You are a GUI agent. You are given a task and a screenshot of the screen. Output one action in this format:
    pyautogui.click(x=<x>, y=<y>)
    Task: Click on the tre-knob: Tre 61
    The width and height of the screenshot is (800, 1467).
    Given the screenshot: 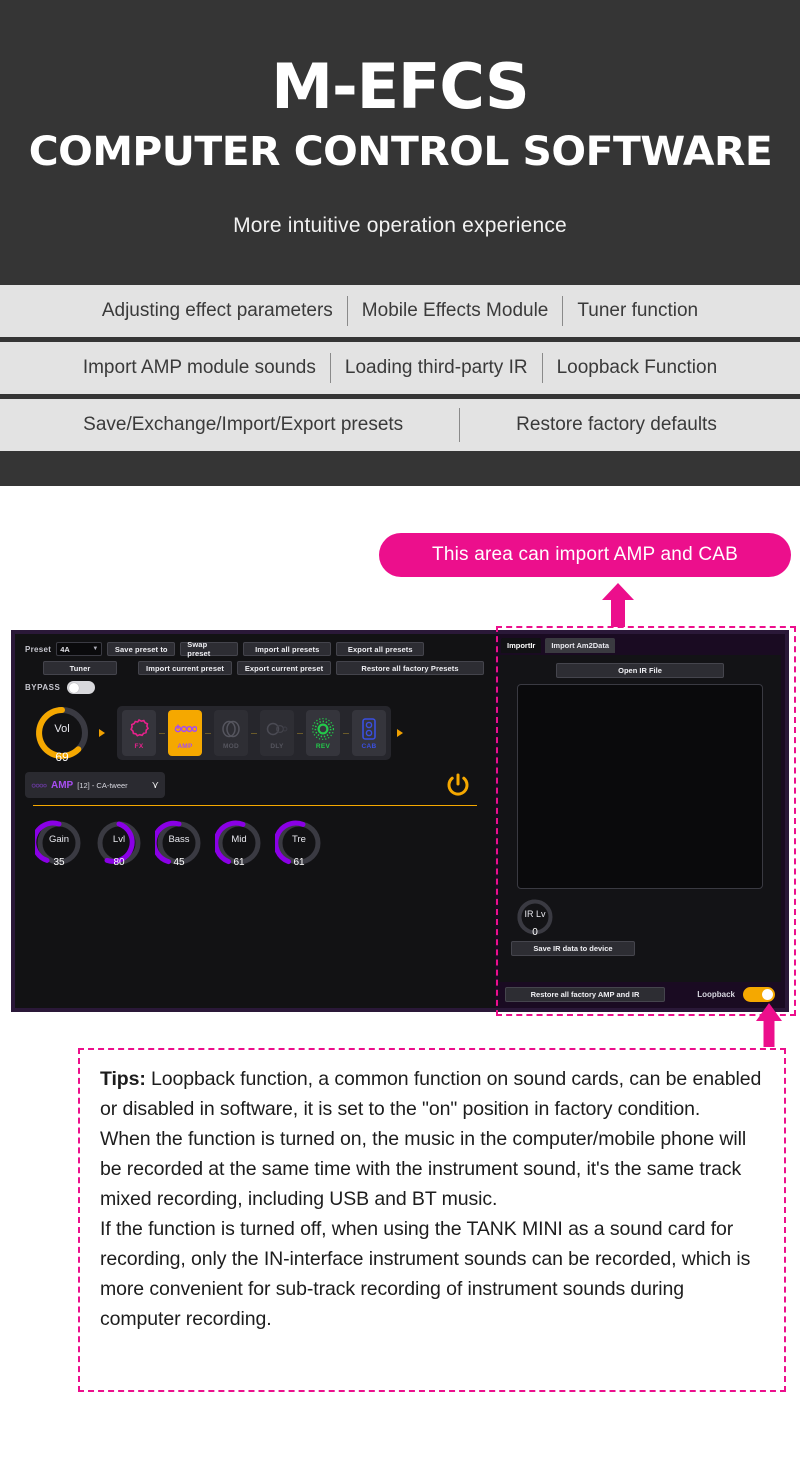 What is the action you would take?
    pyautogui.click(x=299, y=843)
    